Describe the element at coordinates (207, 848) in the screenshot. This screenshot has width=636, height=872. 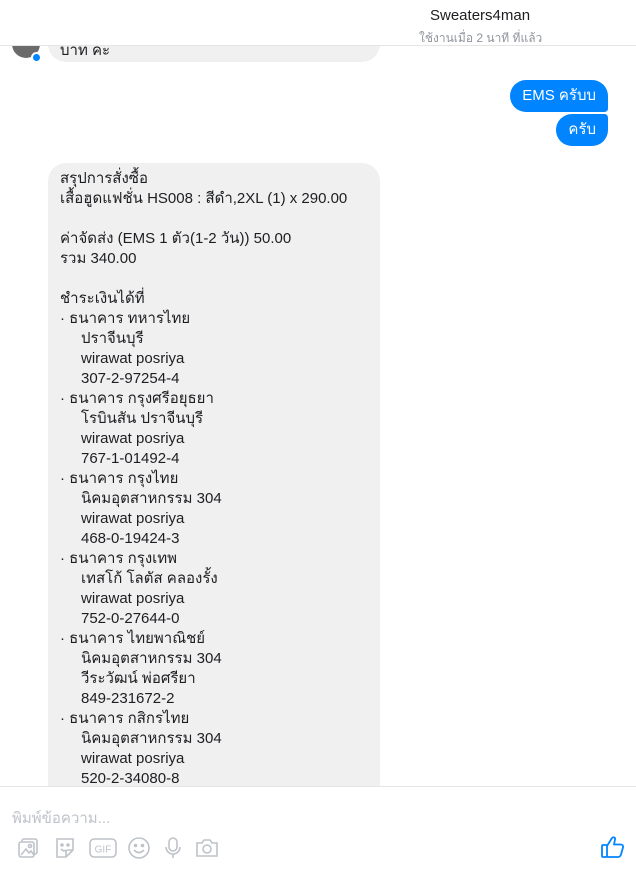
I see `camera-icon` at that location.